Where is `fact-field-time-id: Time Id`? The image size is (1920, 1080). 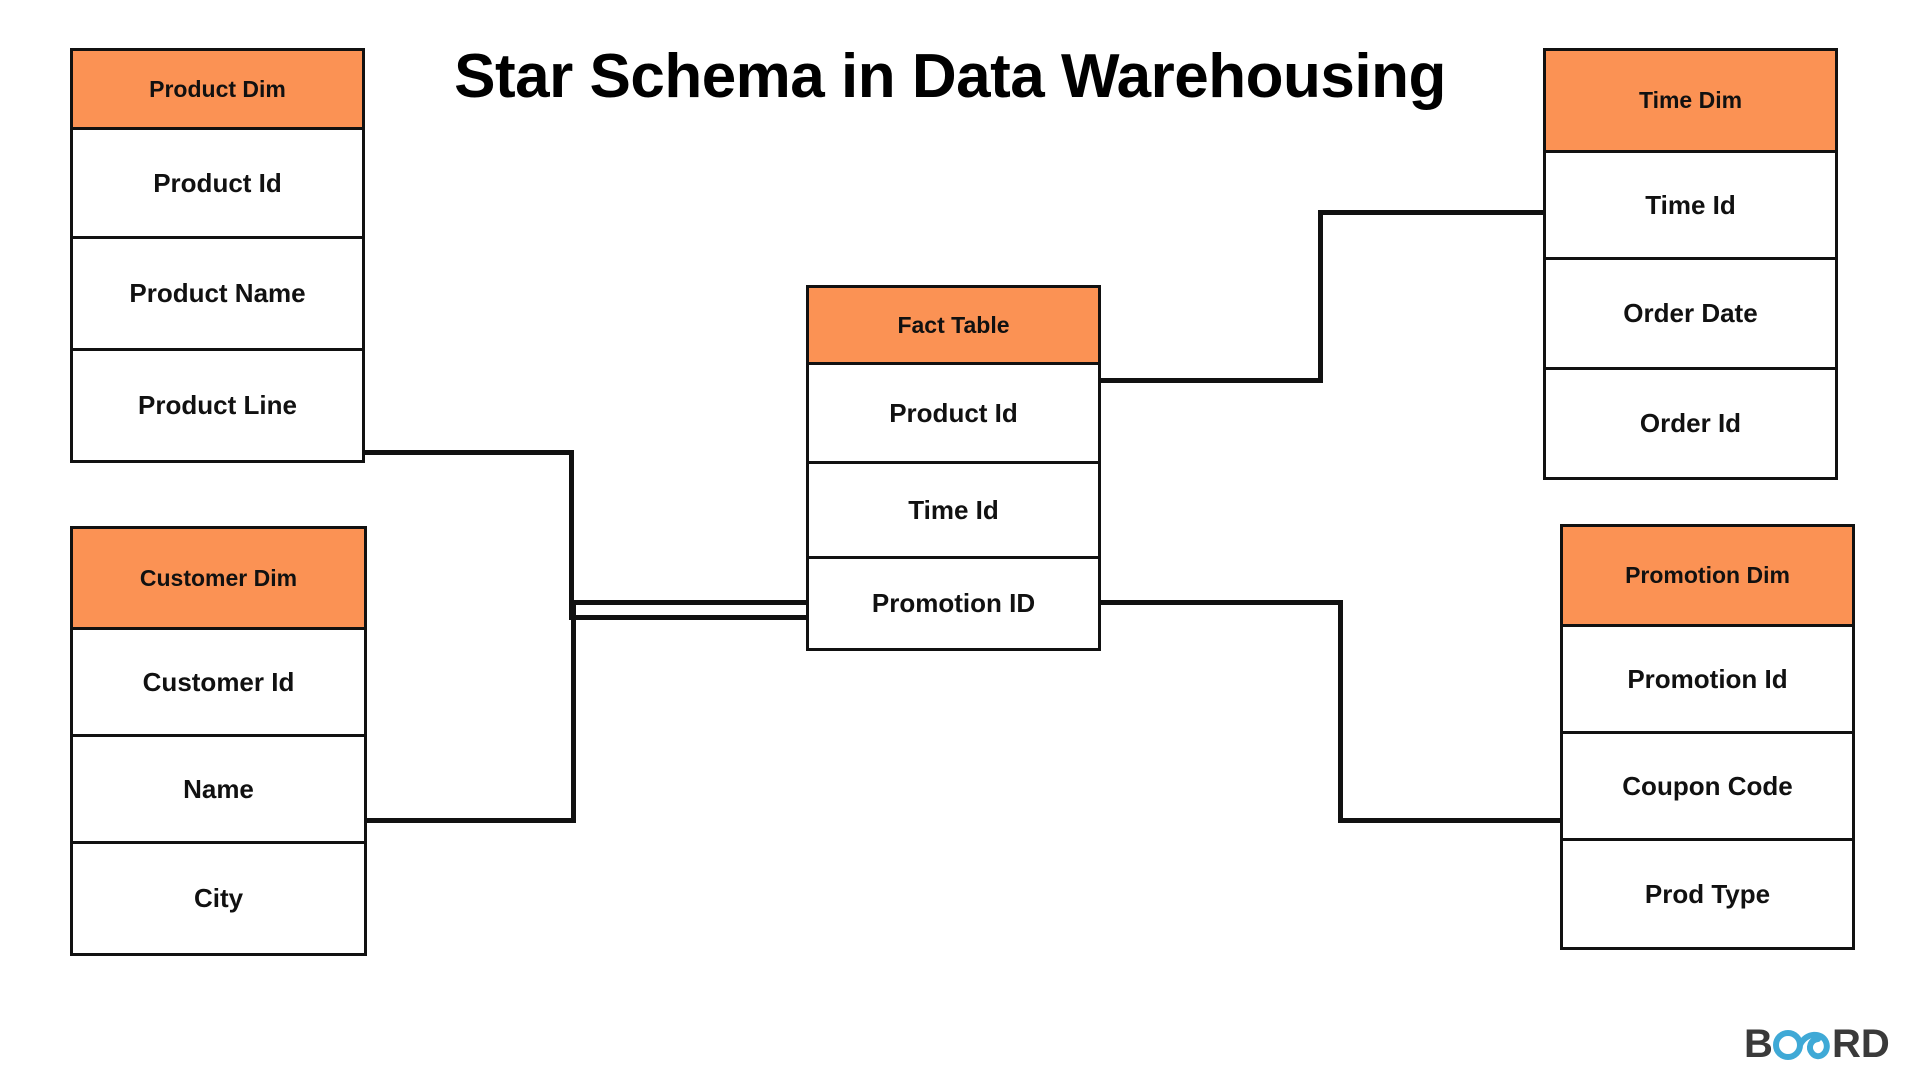
fact-field-time-id: Time Id is located at coordinates (953, 510).